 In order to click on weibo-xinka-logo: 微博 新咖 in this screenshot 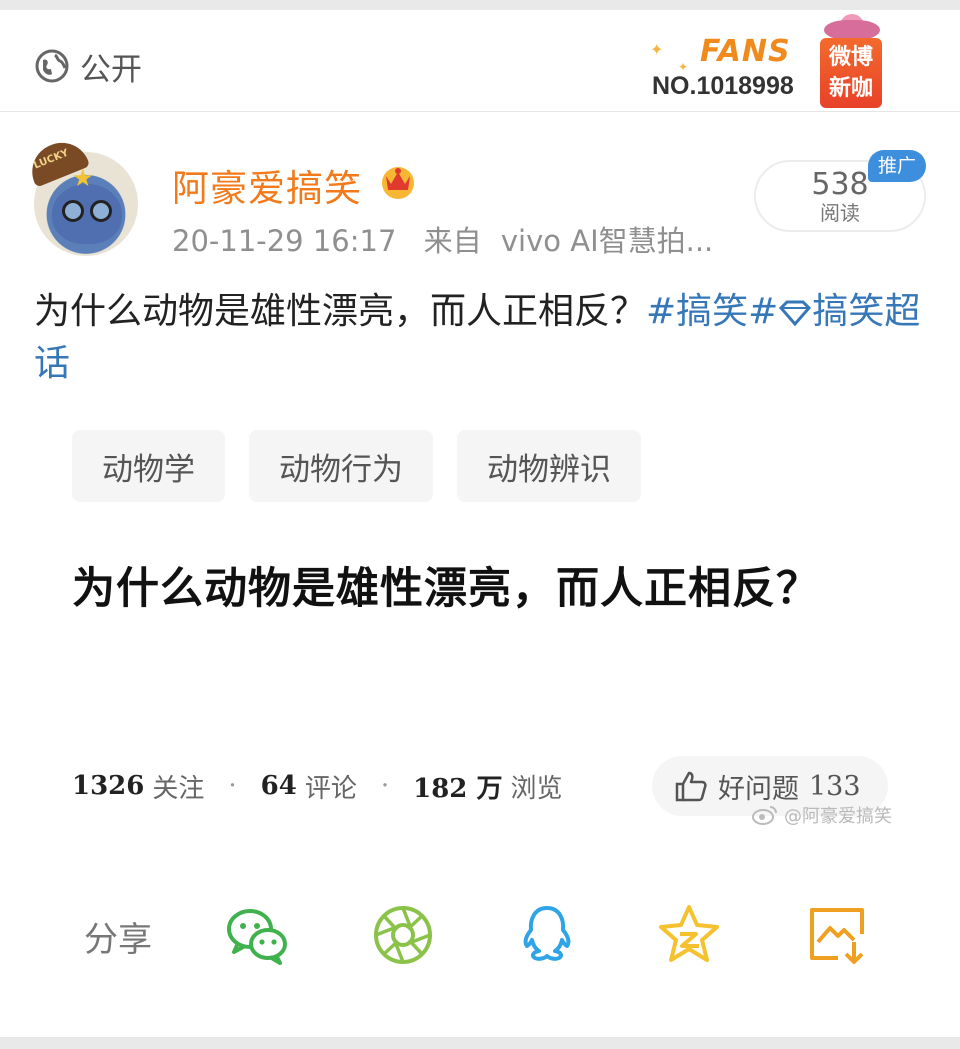, I will do `click(851, 73)`.